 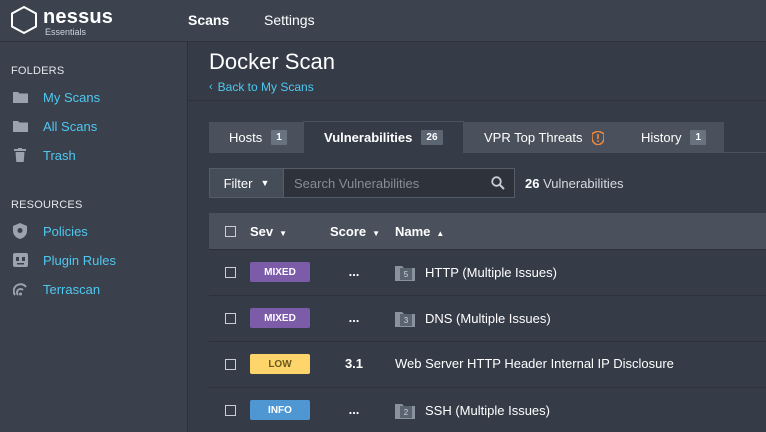 I want to click on count-badge: 26, so click(x=432, y=137).